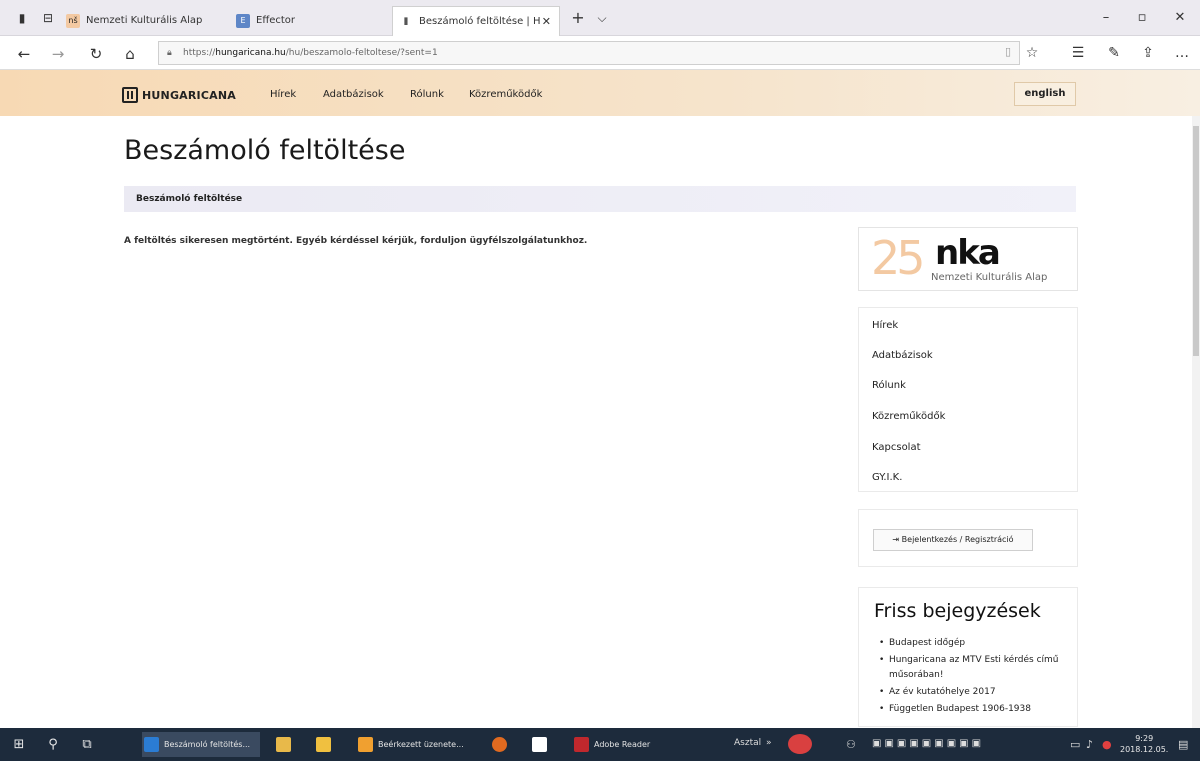 This screenshot has height=761, width=1200. Describe the element at coordinates (87, 744) in the screenshot. I see `task-view-icon: ⧉` at that location.